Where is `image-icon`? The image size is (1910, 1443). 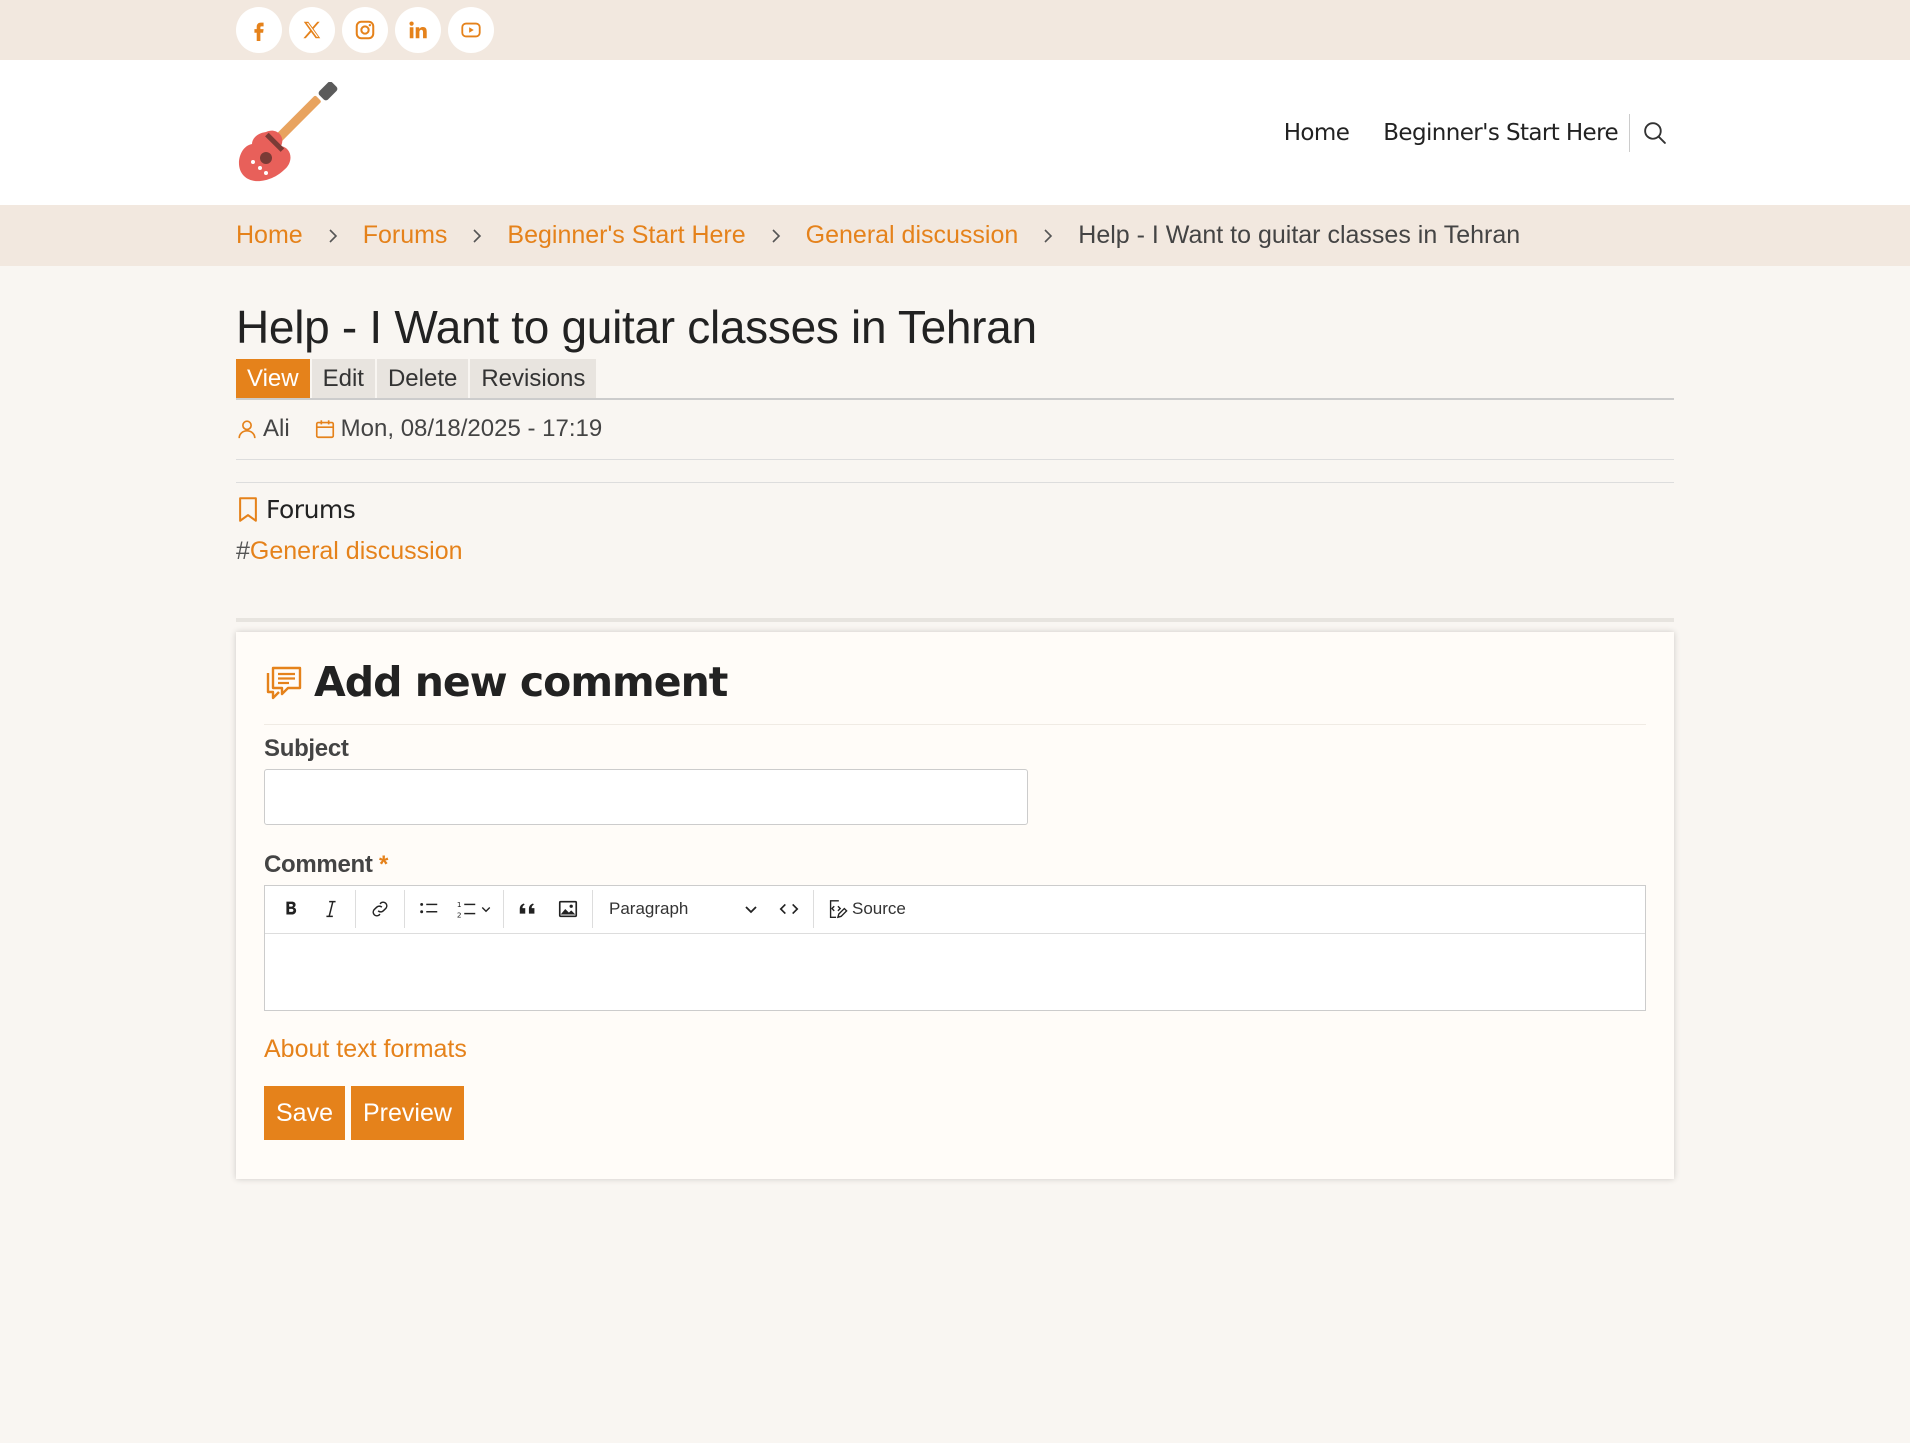 image-icon is located at coordinates (568, 909).